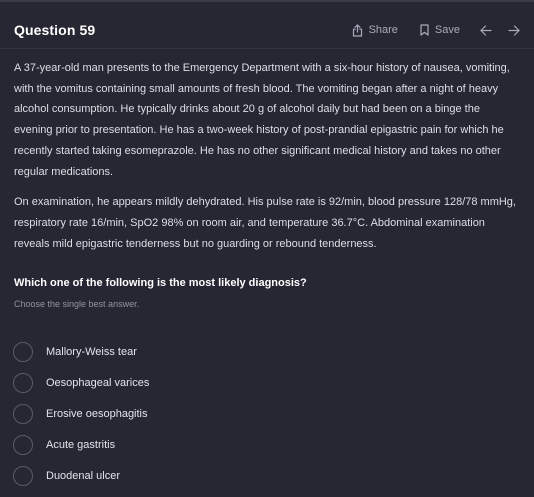 This screenshot has width=534, height=497. Describe the element at coordinates (83, 475) in the screenshot. I see `option-label: Duodenal ulcer` at that location.